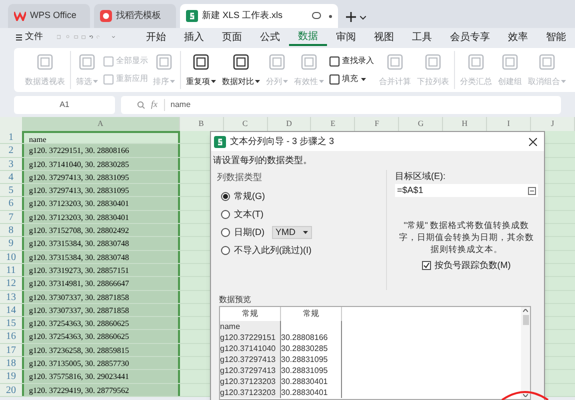  What do you see at coordinates (11, 390) in the screenshot?
I see `row-number: 20` at bounding box center [11, 390].